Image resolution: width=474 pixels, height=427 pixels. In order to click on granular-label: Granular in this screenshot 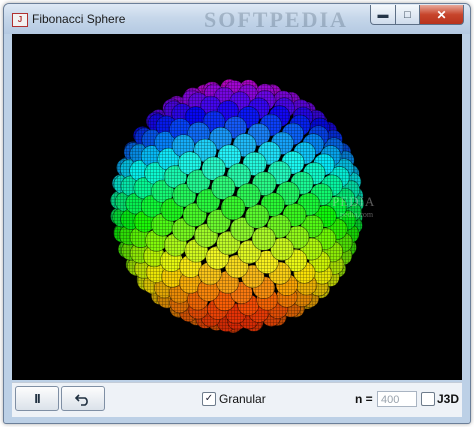, I will do `click(242, 399)`.